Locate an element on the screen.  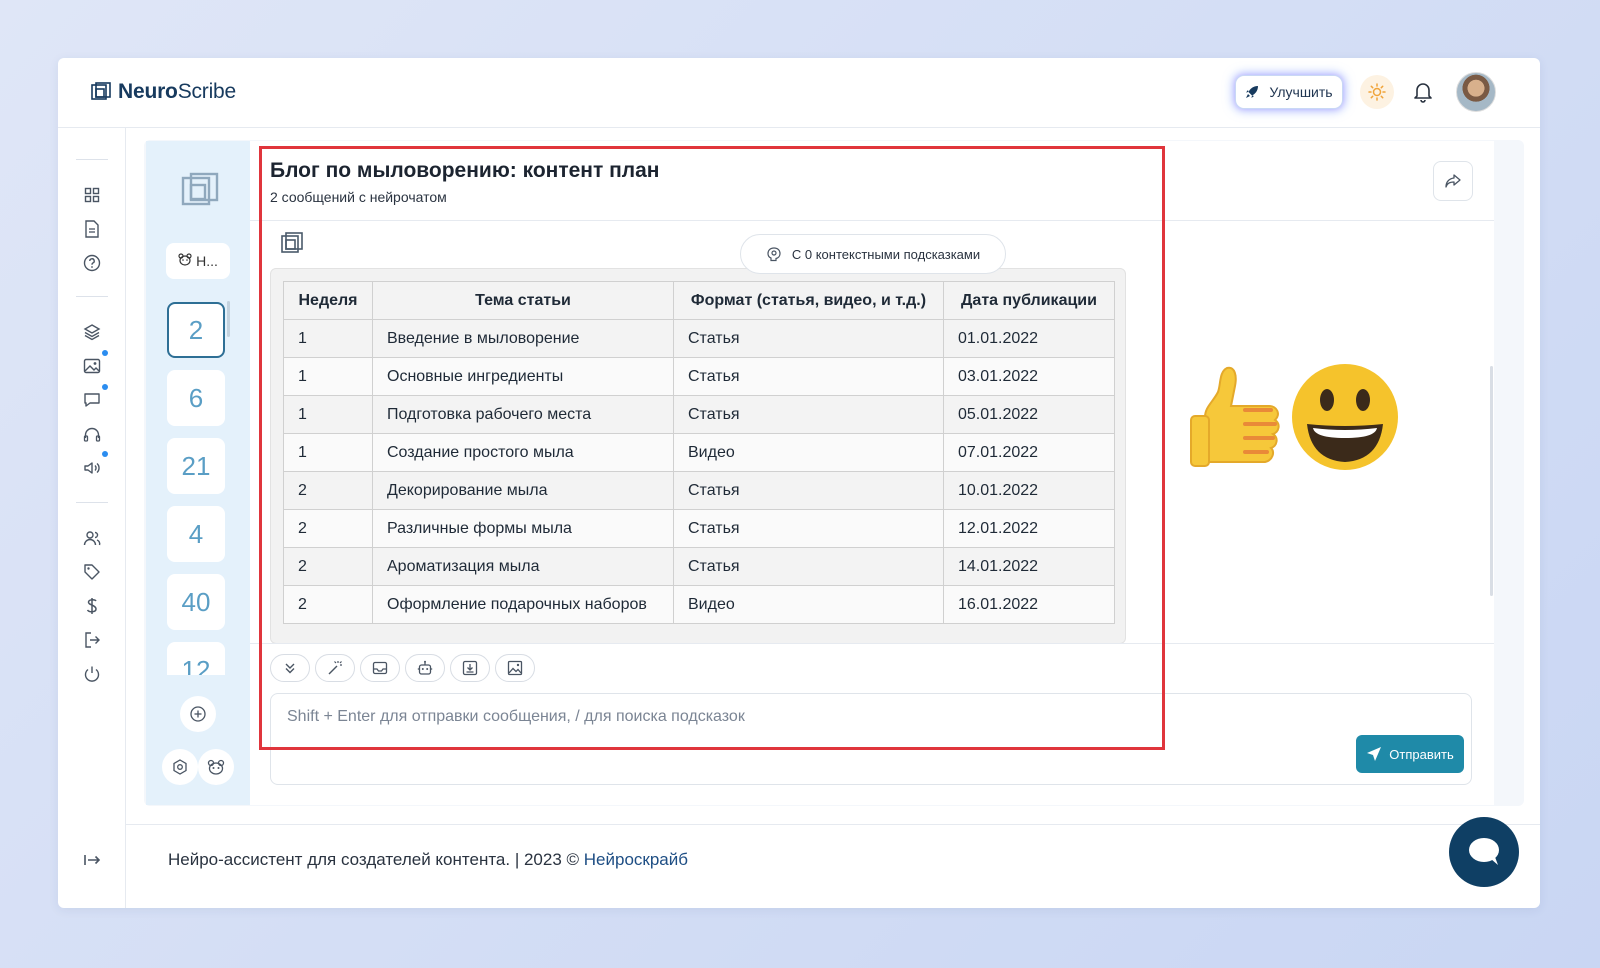
rocket-icon is located at coordinates (1252, 92).